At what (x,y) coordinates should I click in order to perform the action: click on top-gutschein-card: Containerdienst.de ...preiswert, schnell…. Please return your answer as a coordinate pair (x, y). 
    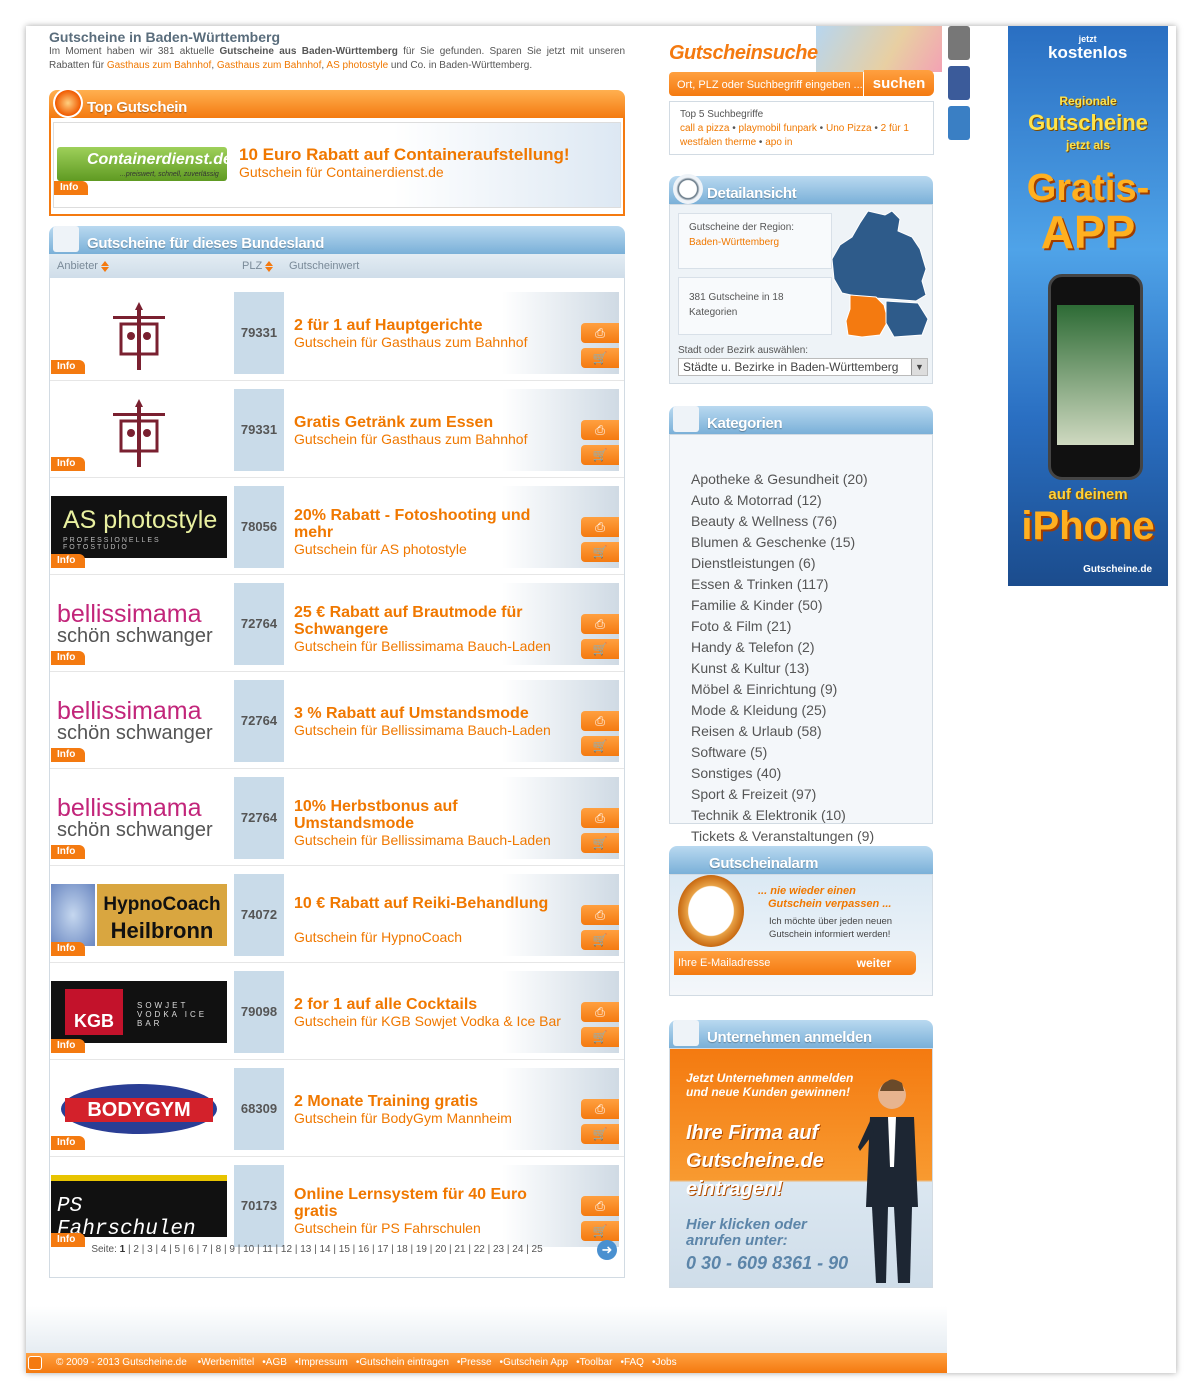
    Looking at the image, I should click on (337, 165).